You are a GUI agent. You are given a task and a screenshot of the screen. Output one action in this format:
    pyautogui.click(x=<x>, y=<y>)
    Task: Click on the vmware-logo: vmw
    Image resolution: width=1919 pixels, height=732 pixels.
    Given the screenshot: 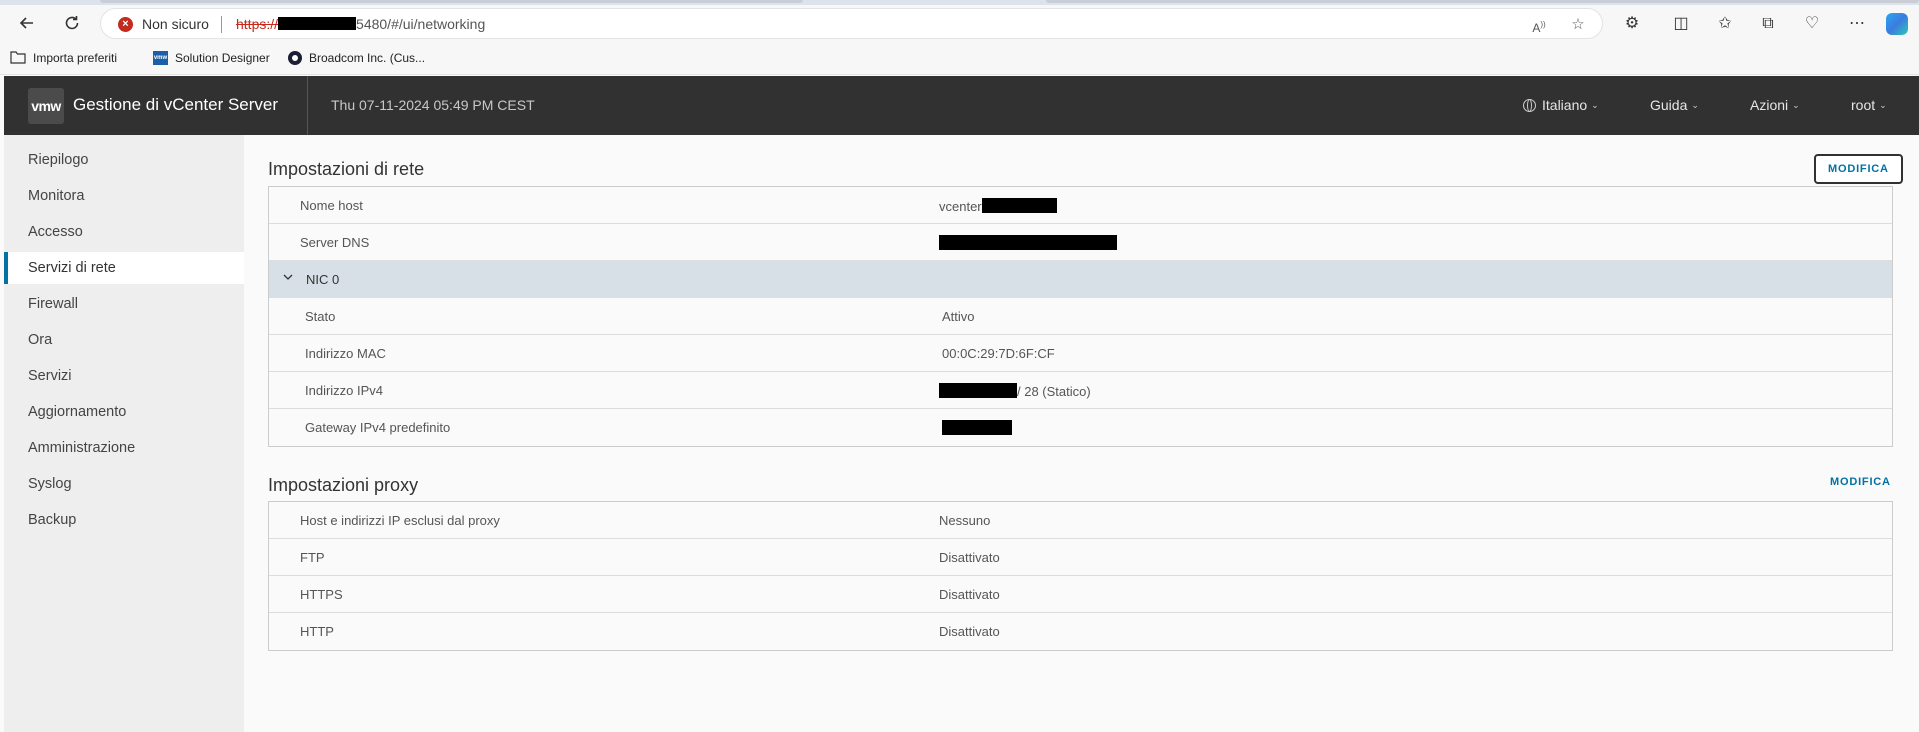 What is the action you would take?
    pyautogui.click(x=46, y=106)
    